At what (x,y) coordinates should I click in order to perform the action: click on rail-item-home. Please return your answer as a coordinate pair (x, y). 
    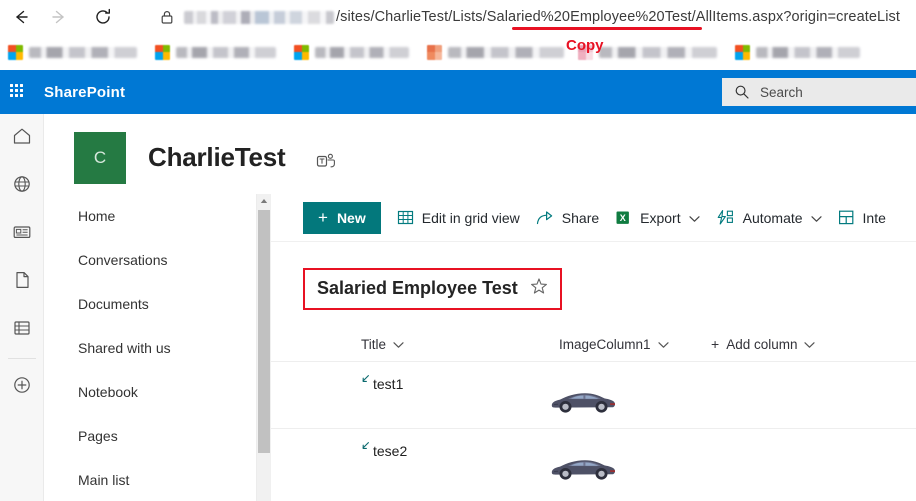
    Looking at the image, I should click on (22, 138).